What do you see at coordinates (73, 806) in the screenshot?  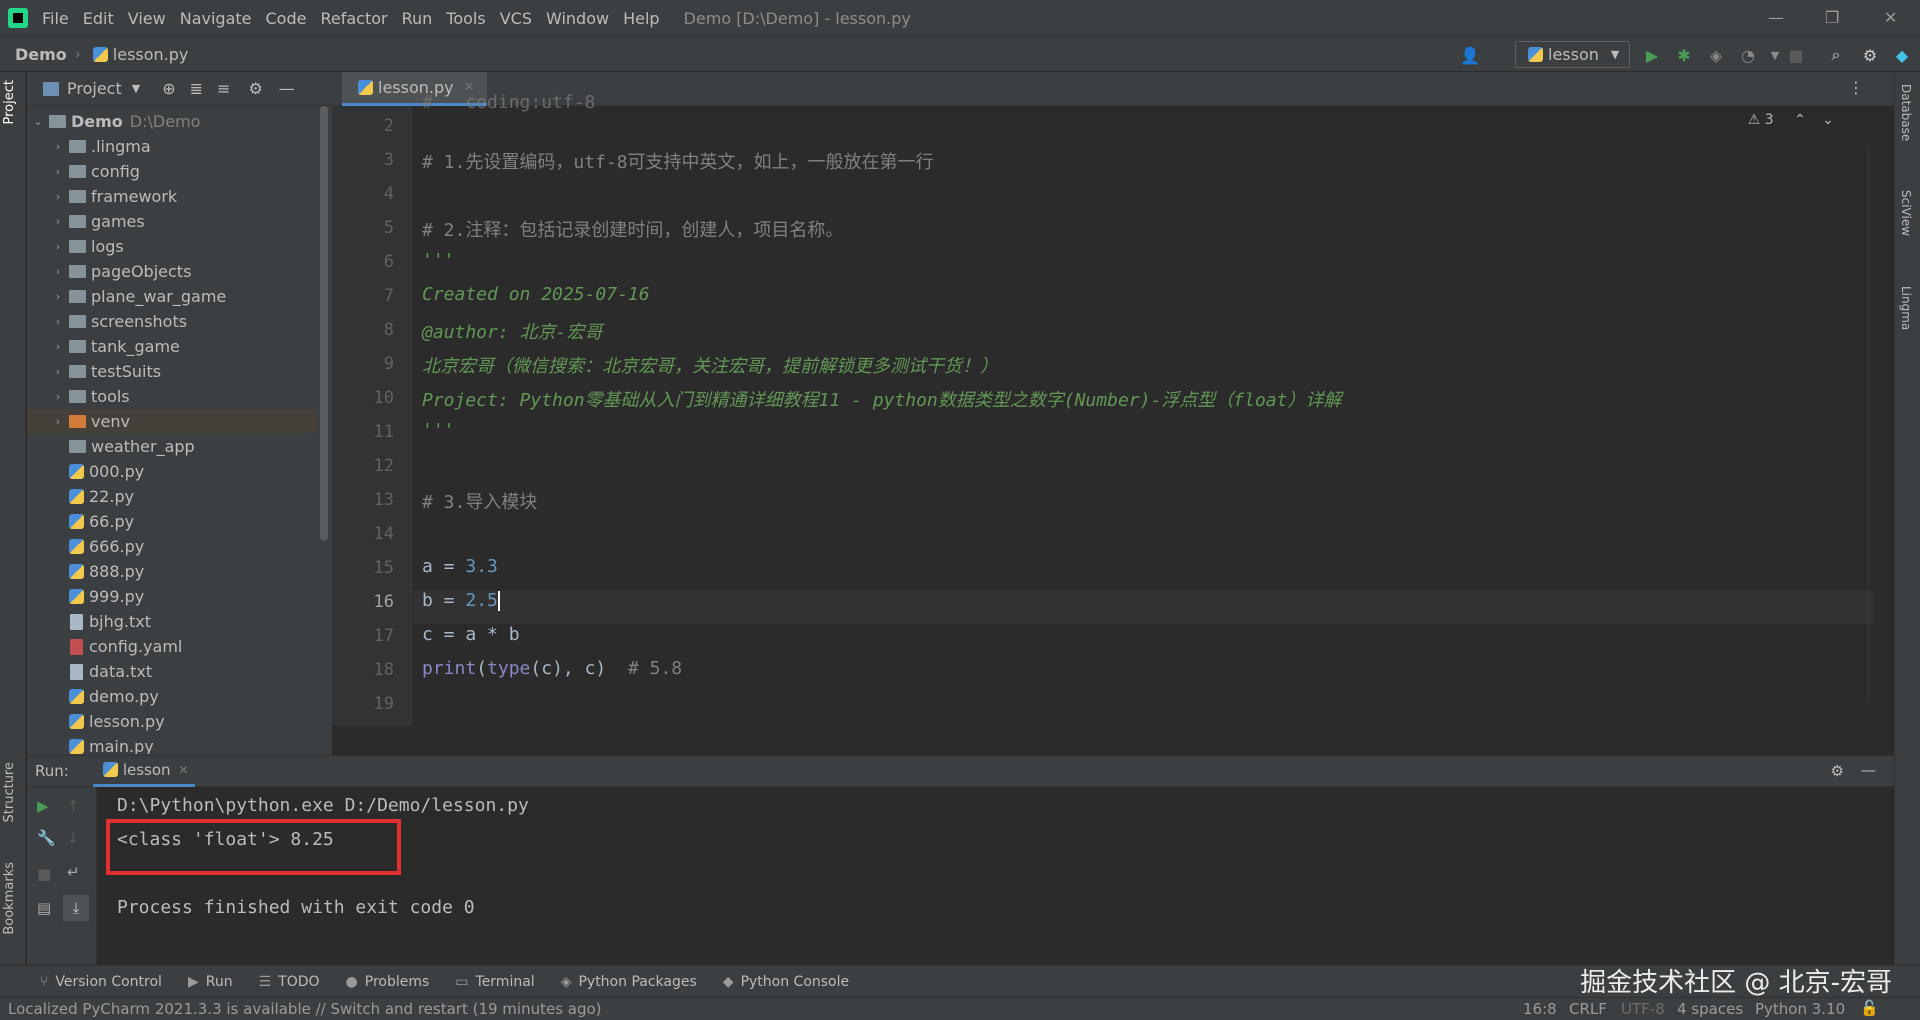 I see `up-arrow-icon: ↑` at bounding box center [73, 806].